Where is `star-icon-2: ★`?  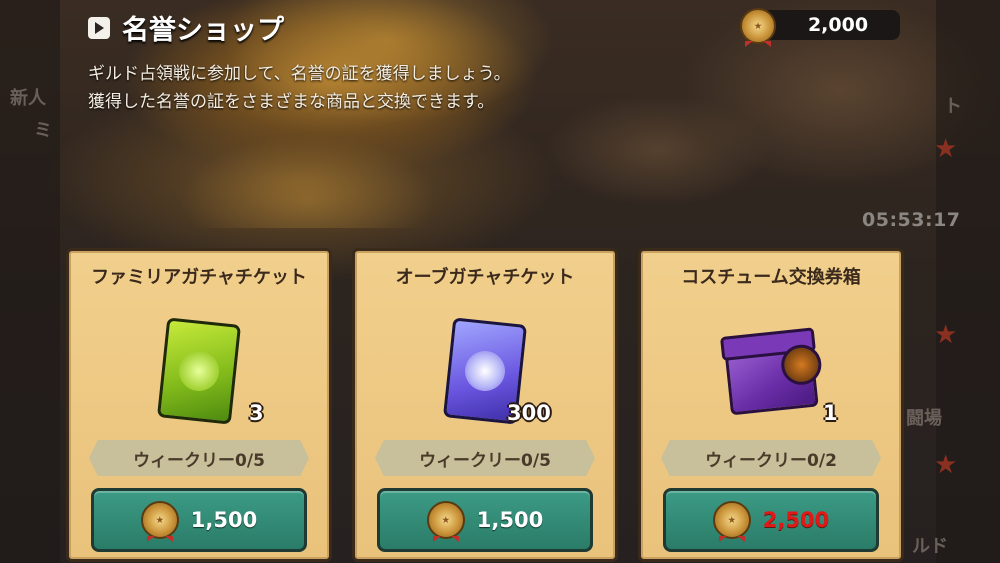 star-icon-2: ★ is located at coordinates (946, 335).